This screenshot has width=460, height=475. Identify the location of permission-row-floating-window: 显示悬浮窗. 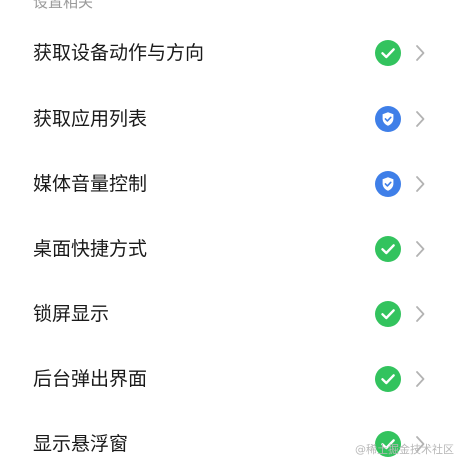
(230, 444).